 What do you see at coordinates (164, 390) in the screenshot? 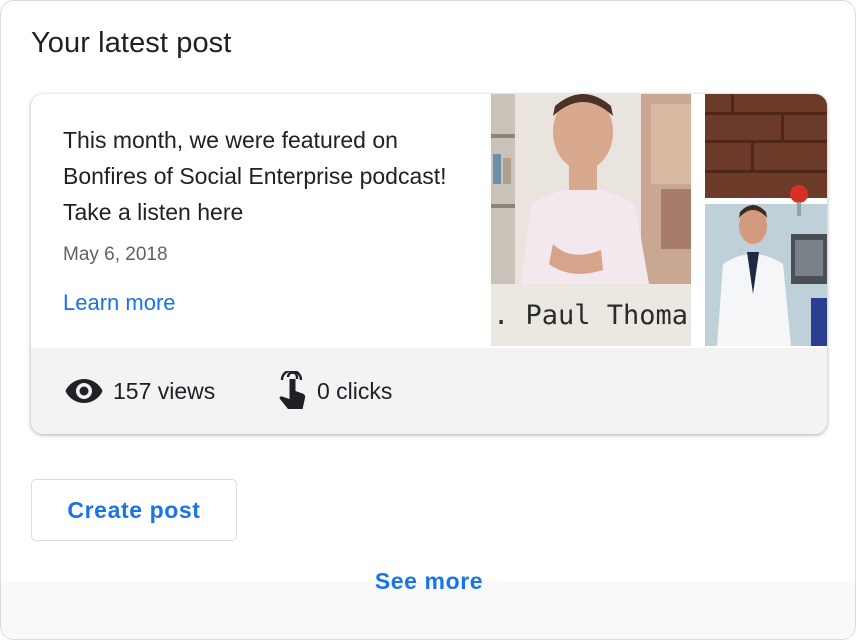
I see `views-count: 157 views` at bounding box center [164, 390].